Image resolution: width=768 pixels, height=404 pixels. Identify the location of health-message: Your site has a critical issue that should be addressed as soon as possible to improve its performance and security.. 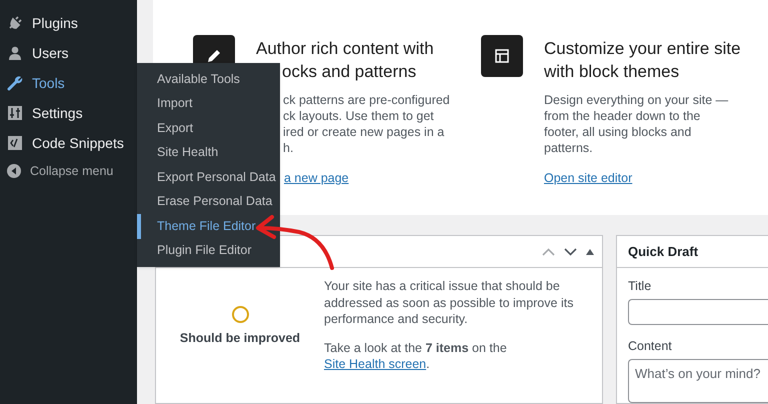
(449, 303).